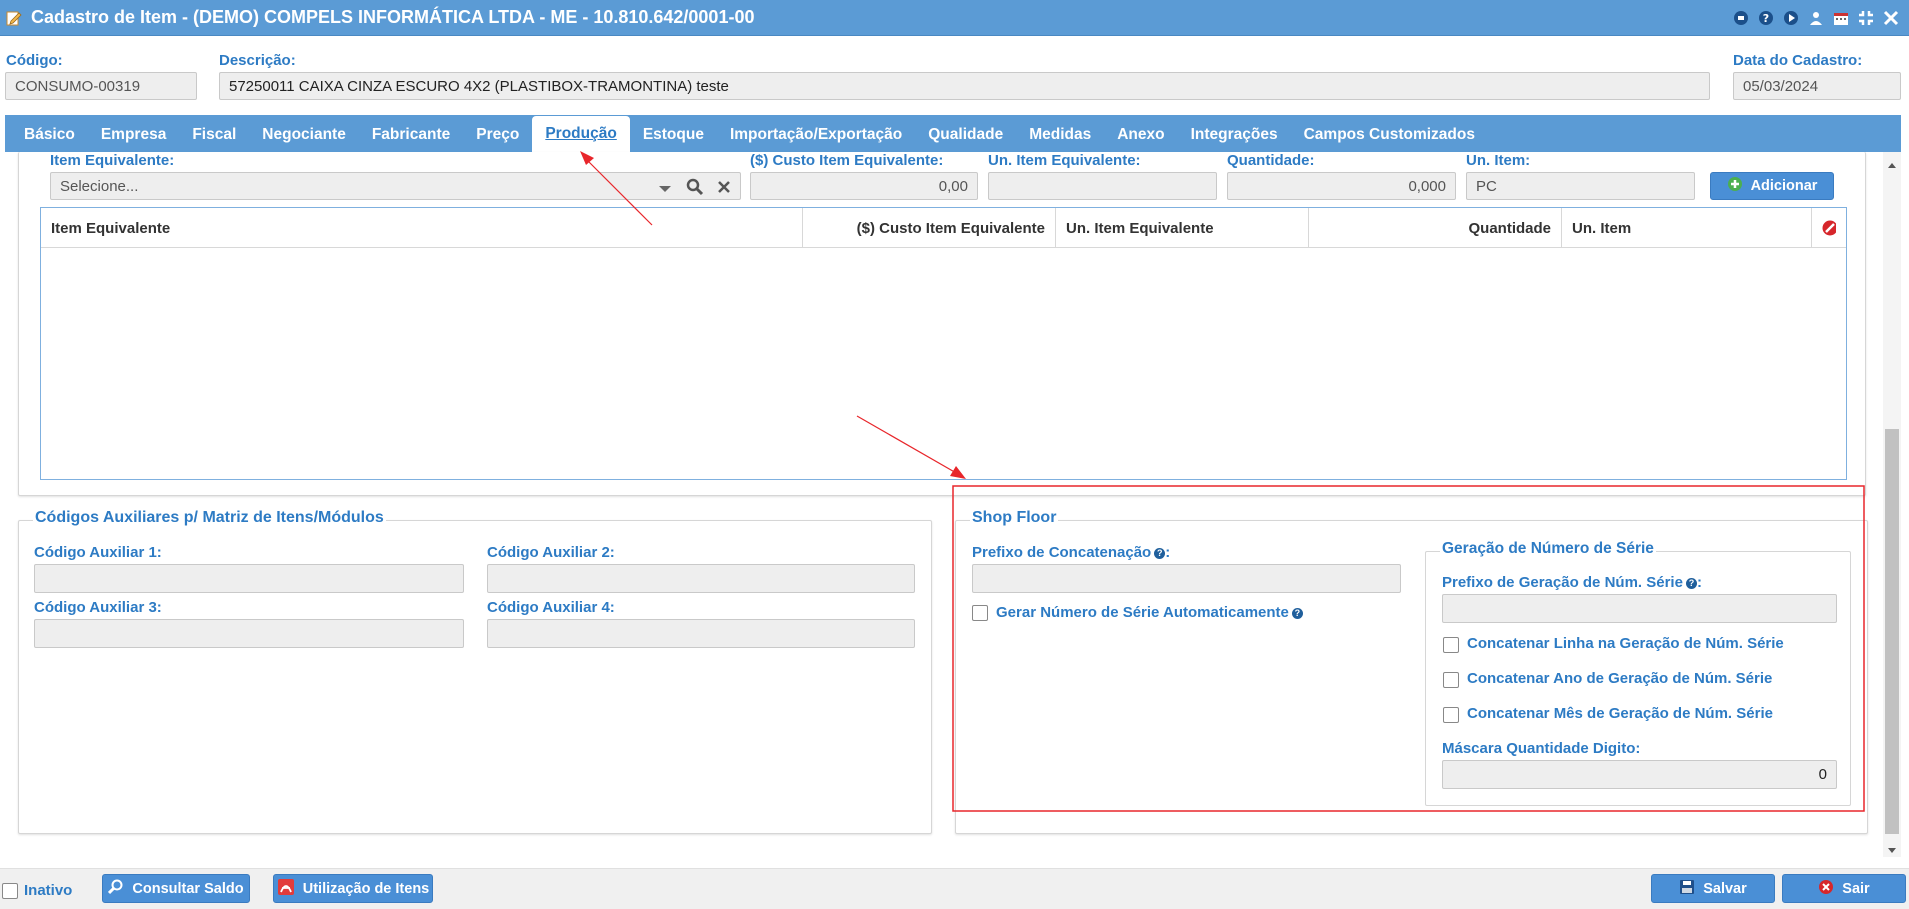  I want to click on save-icon, so click(1687, 889).